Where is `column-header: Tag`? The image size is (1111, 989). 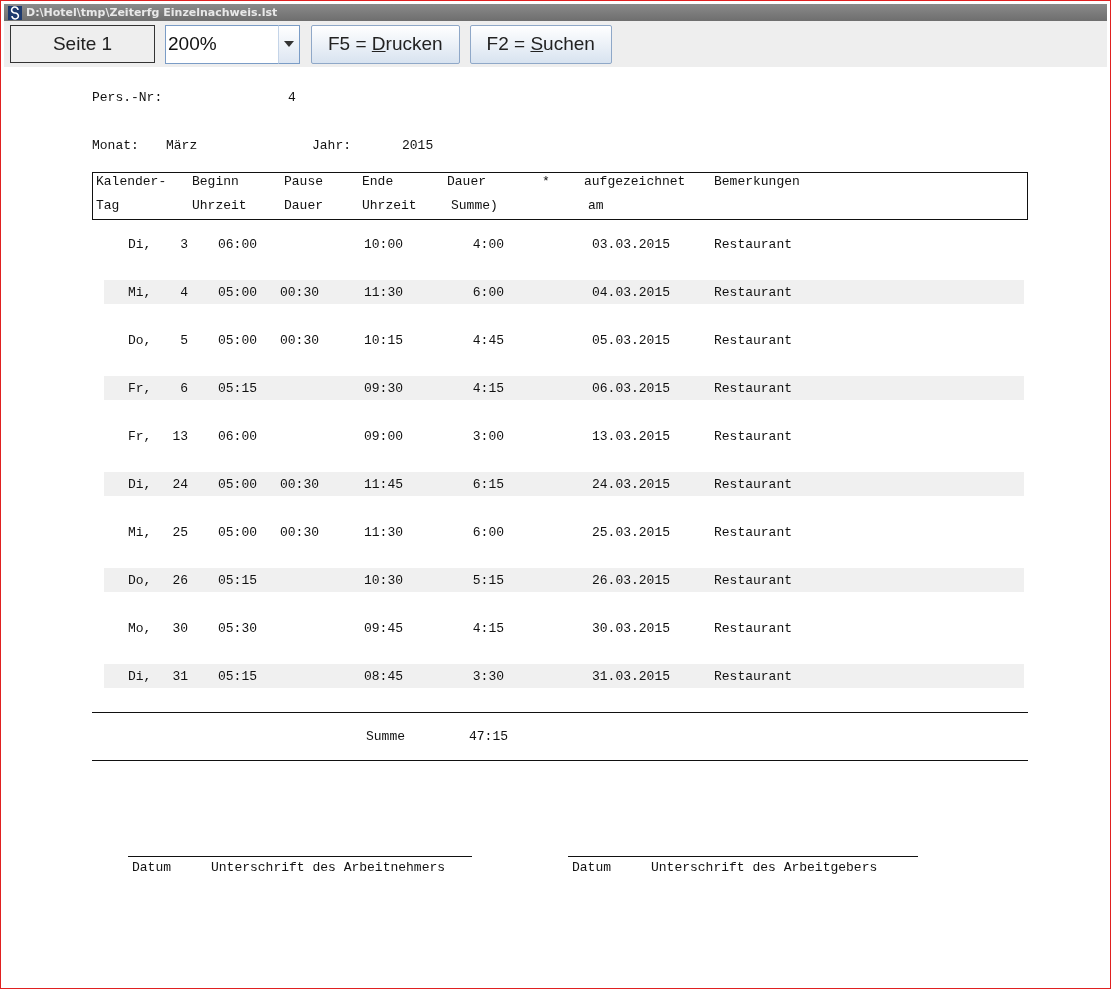
column-header: Tag is located at coordinates (108, 206).